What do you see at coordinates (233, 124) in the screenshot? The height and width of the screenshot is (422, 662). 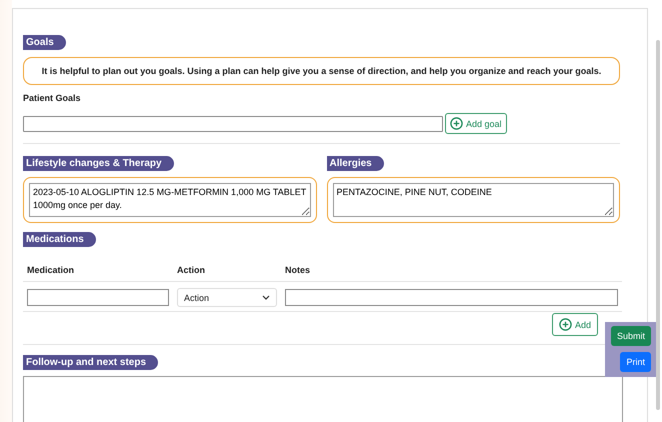 I see `patient-goal-input` at bounding box center [233, 124].